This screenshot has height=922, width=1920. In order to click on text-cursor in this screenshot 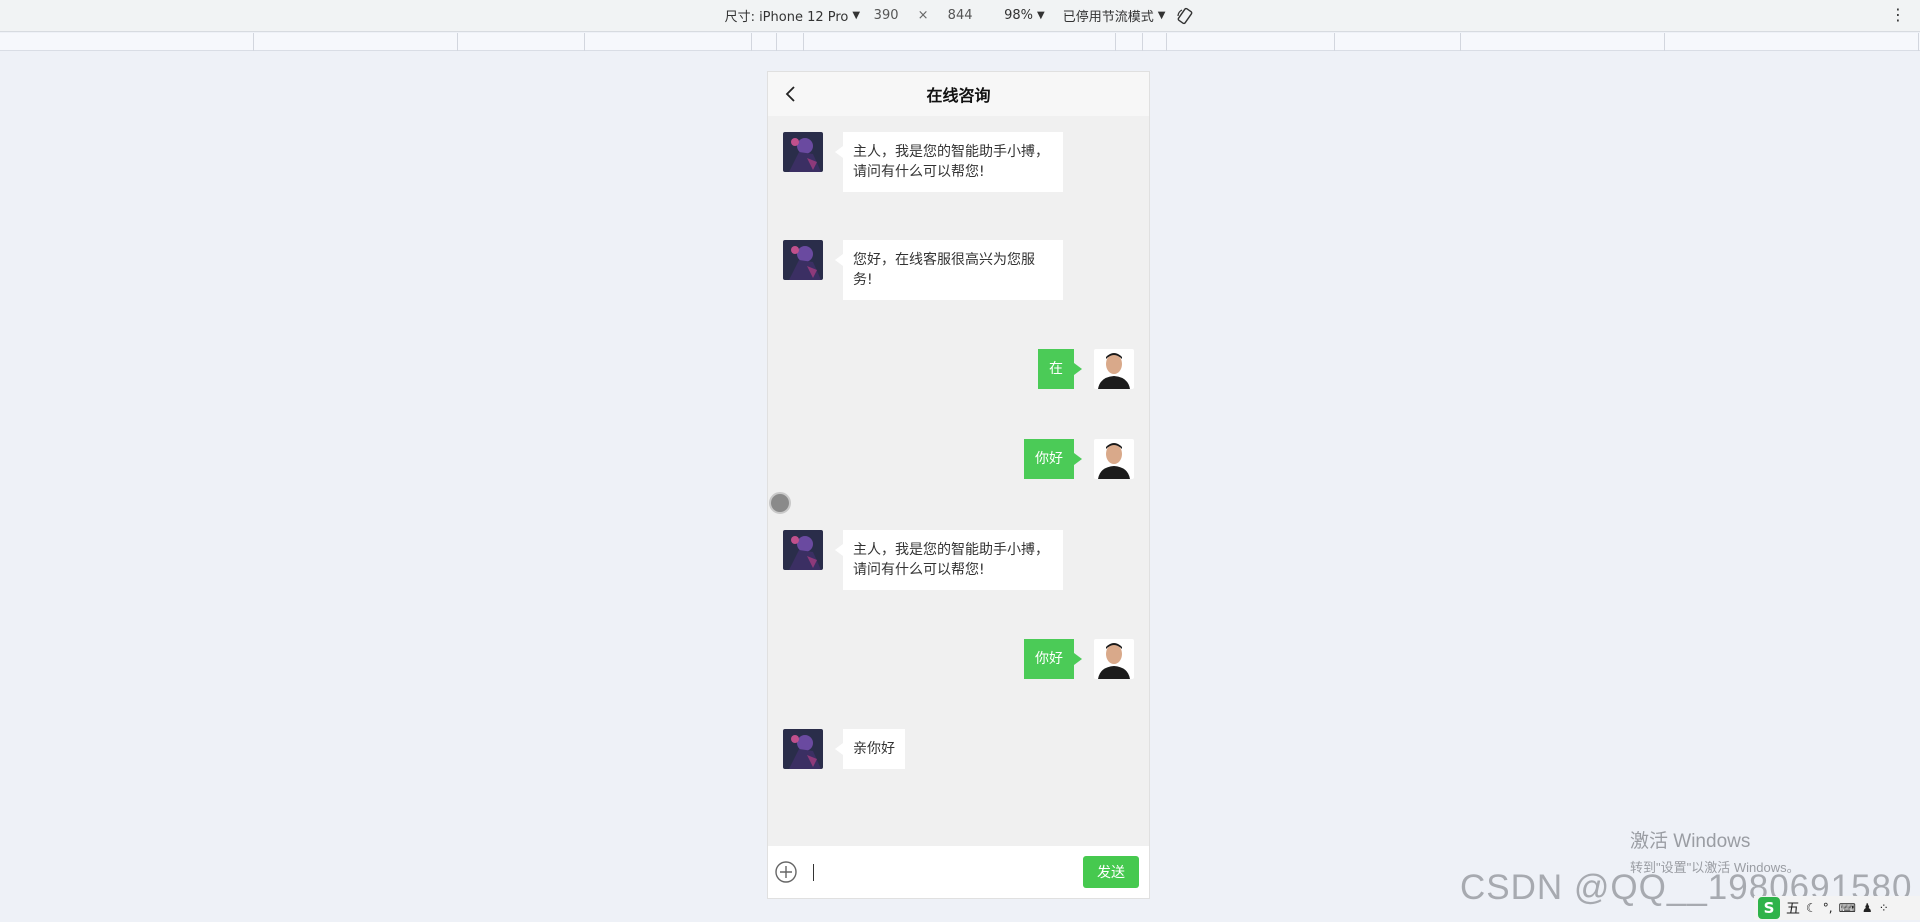, I will do `click(813, 872)`.